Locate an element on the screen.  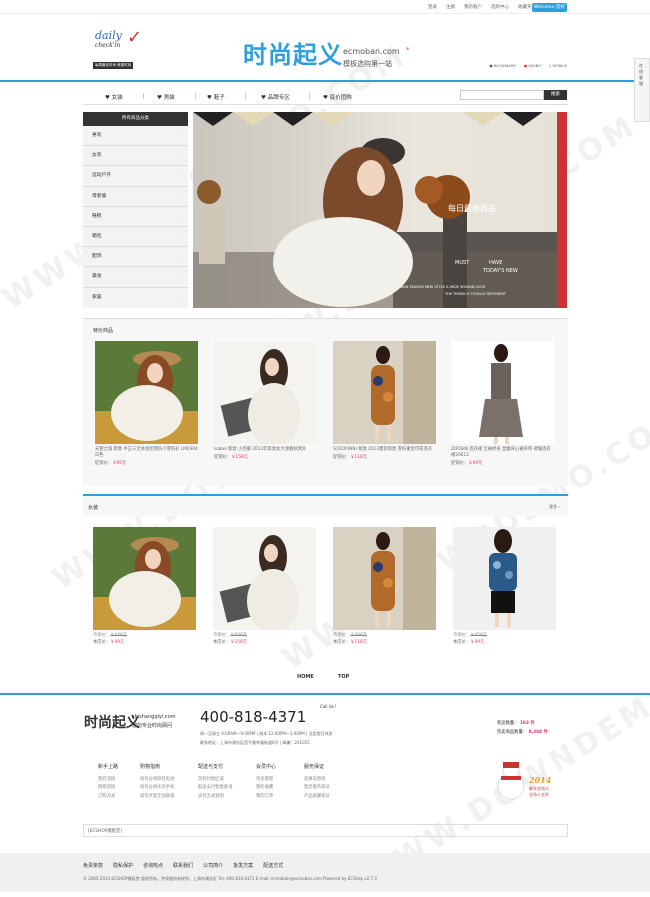
women-title: 女装 is located at coordinates (93, 508).